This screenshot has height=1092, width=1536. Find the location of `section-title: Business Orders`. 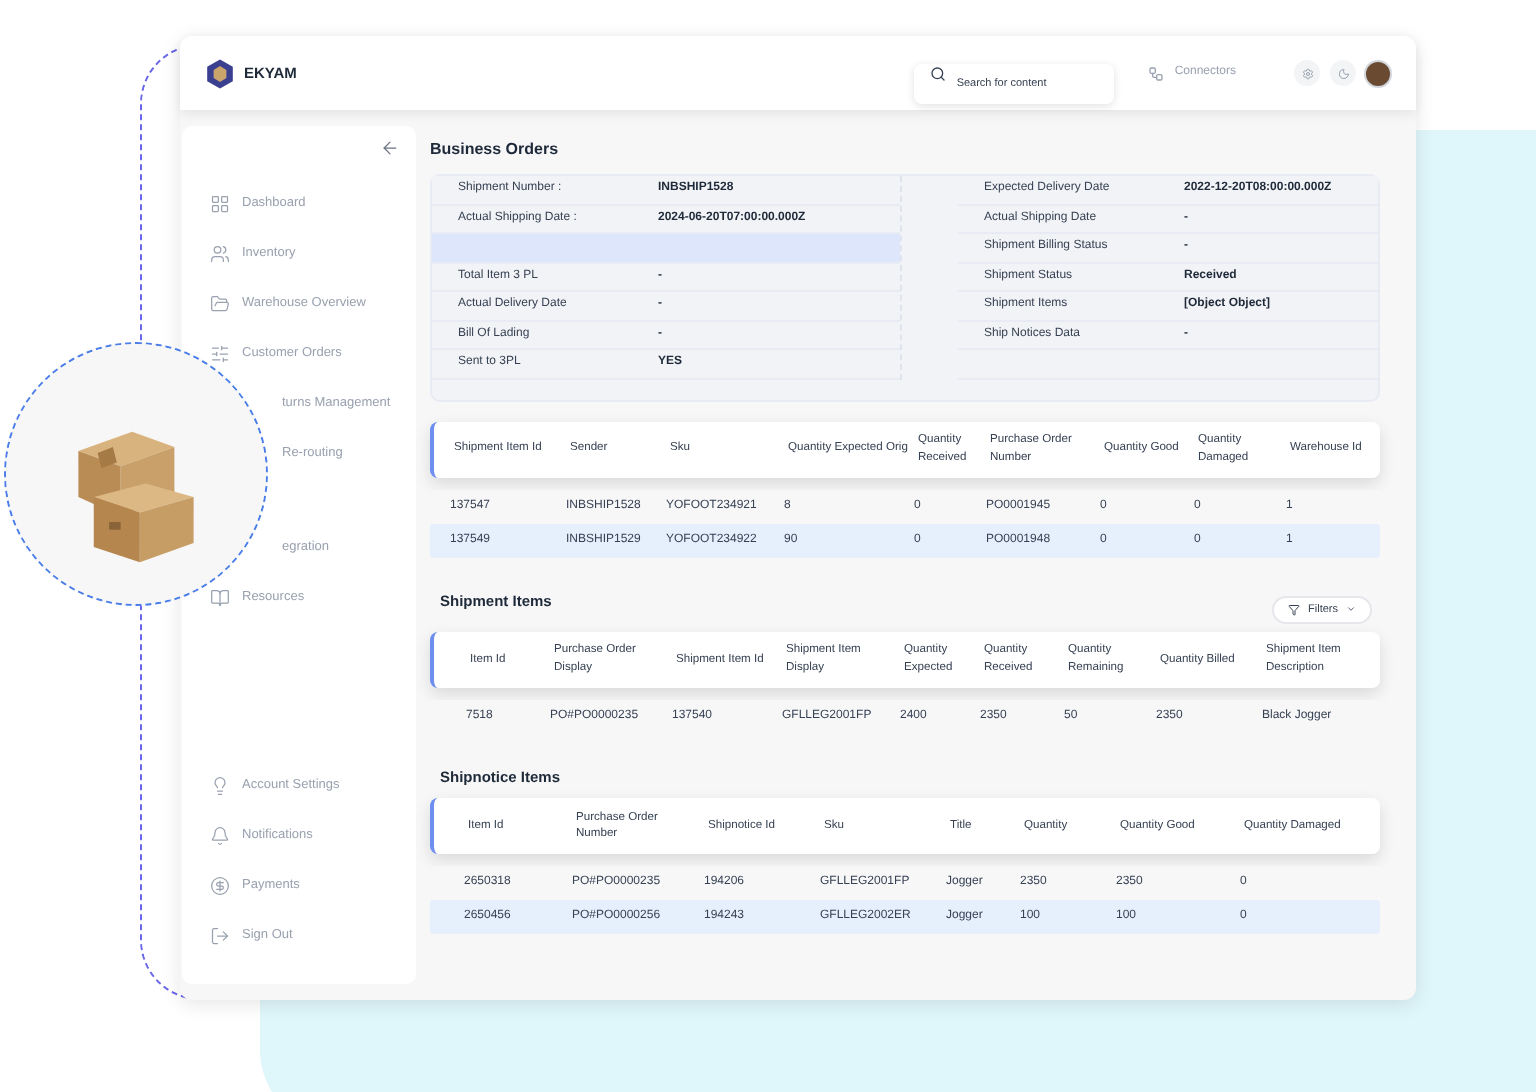

section-title: Business Orders is located at coordinates (495, 150).